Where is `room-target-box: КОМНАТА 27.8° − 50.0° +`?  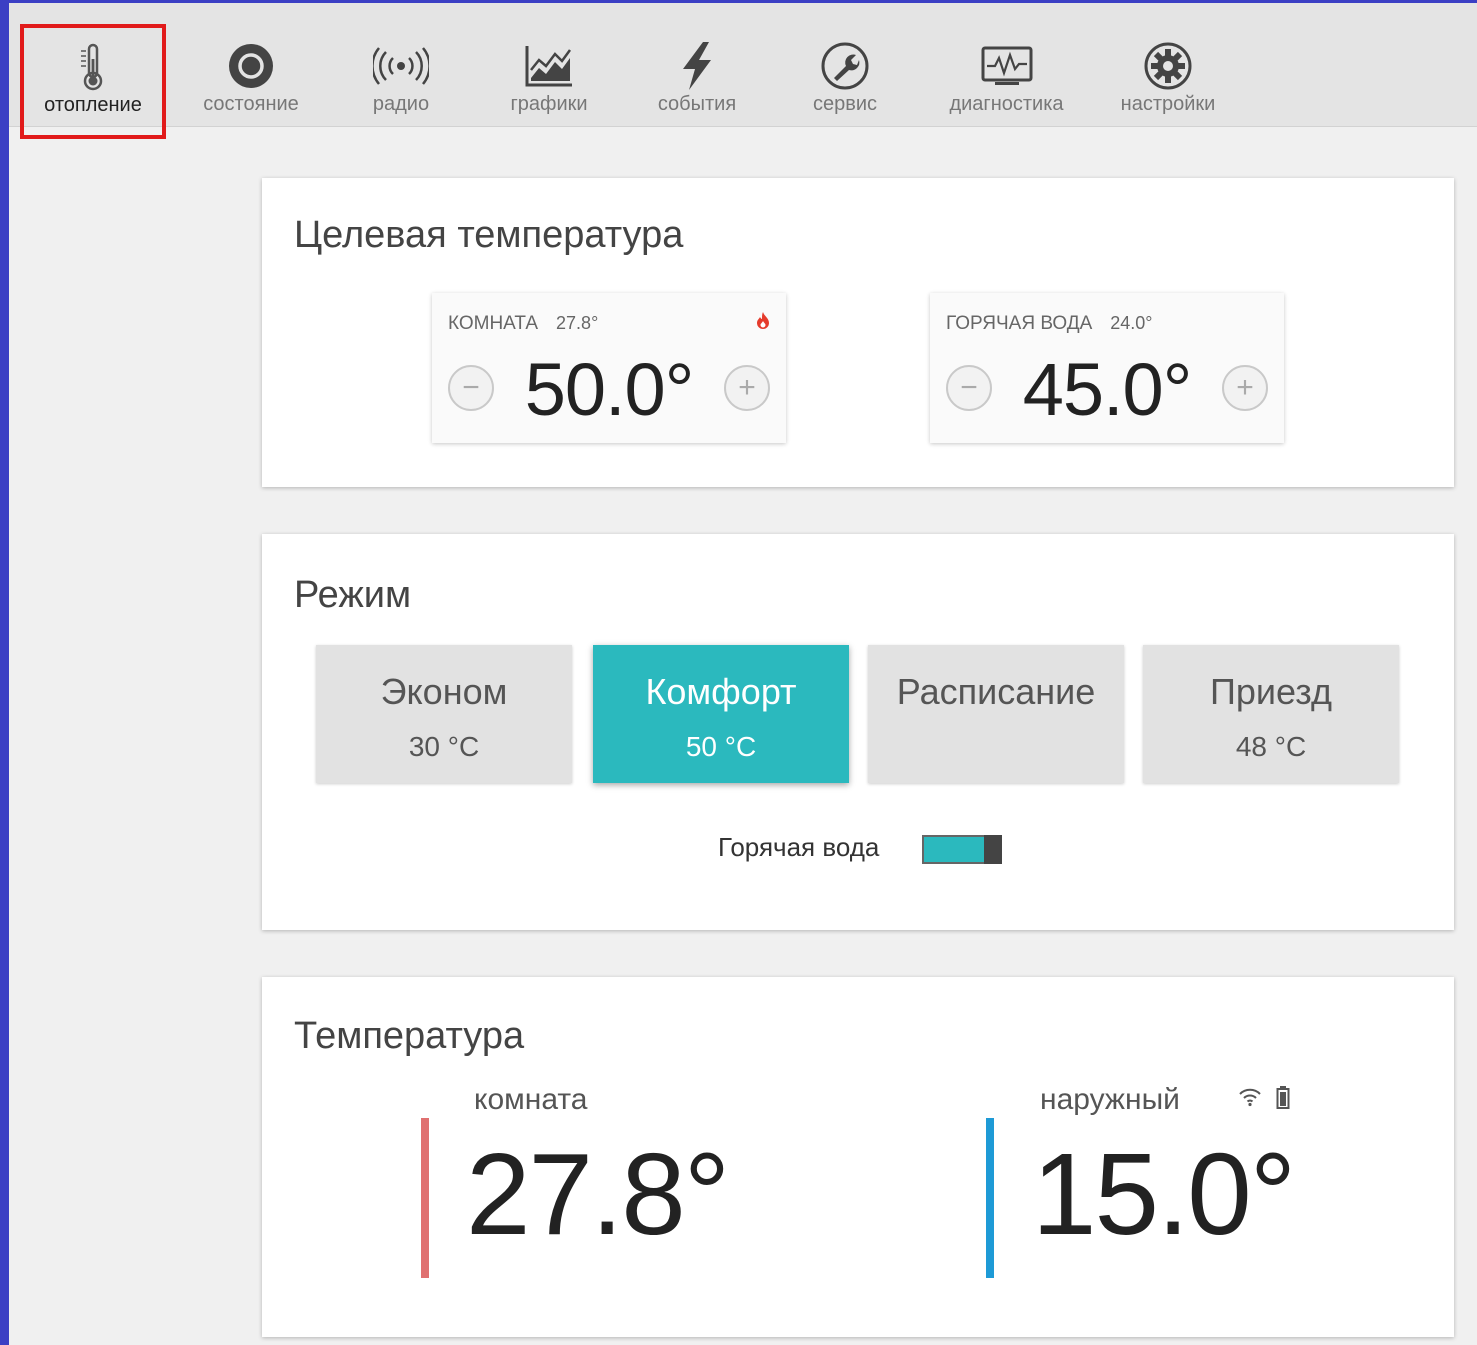 room-target-box: КОМНАТА 27.8° − 50.0° + is located at coordinates (609, 368).